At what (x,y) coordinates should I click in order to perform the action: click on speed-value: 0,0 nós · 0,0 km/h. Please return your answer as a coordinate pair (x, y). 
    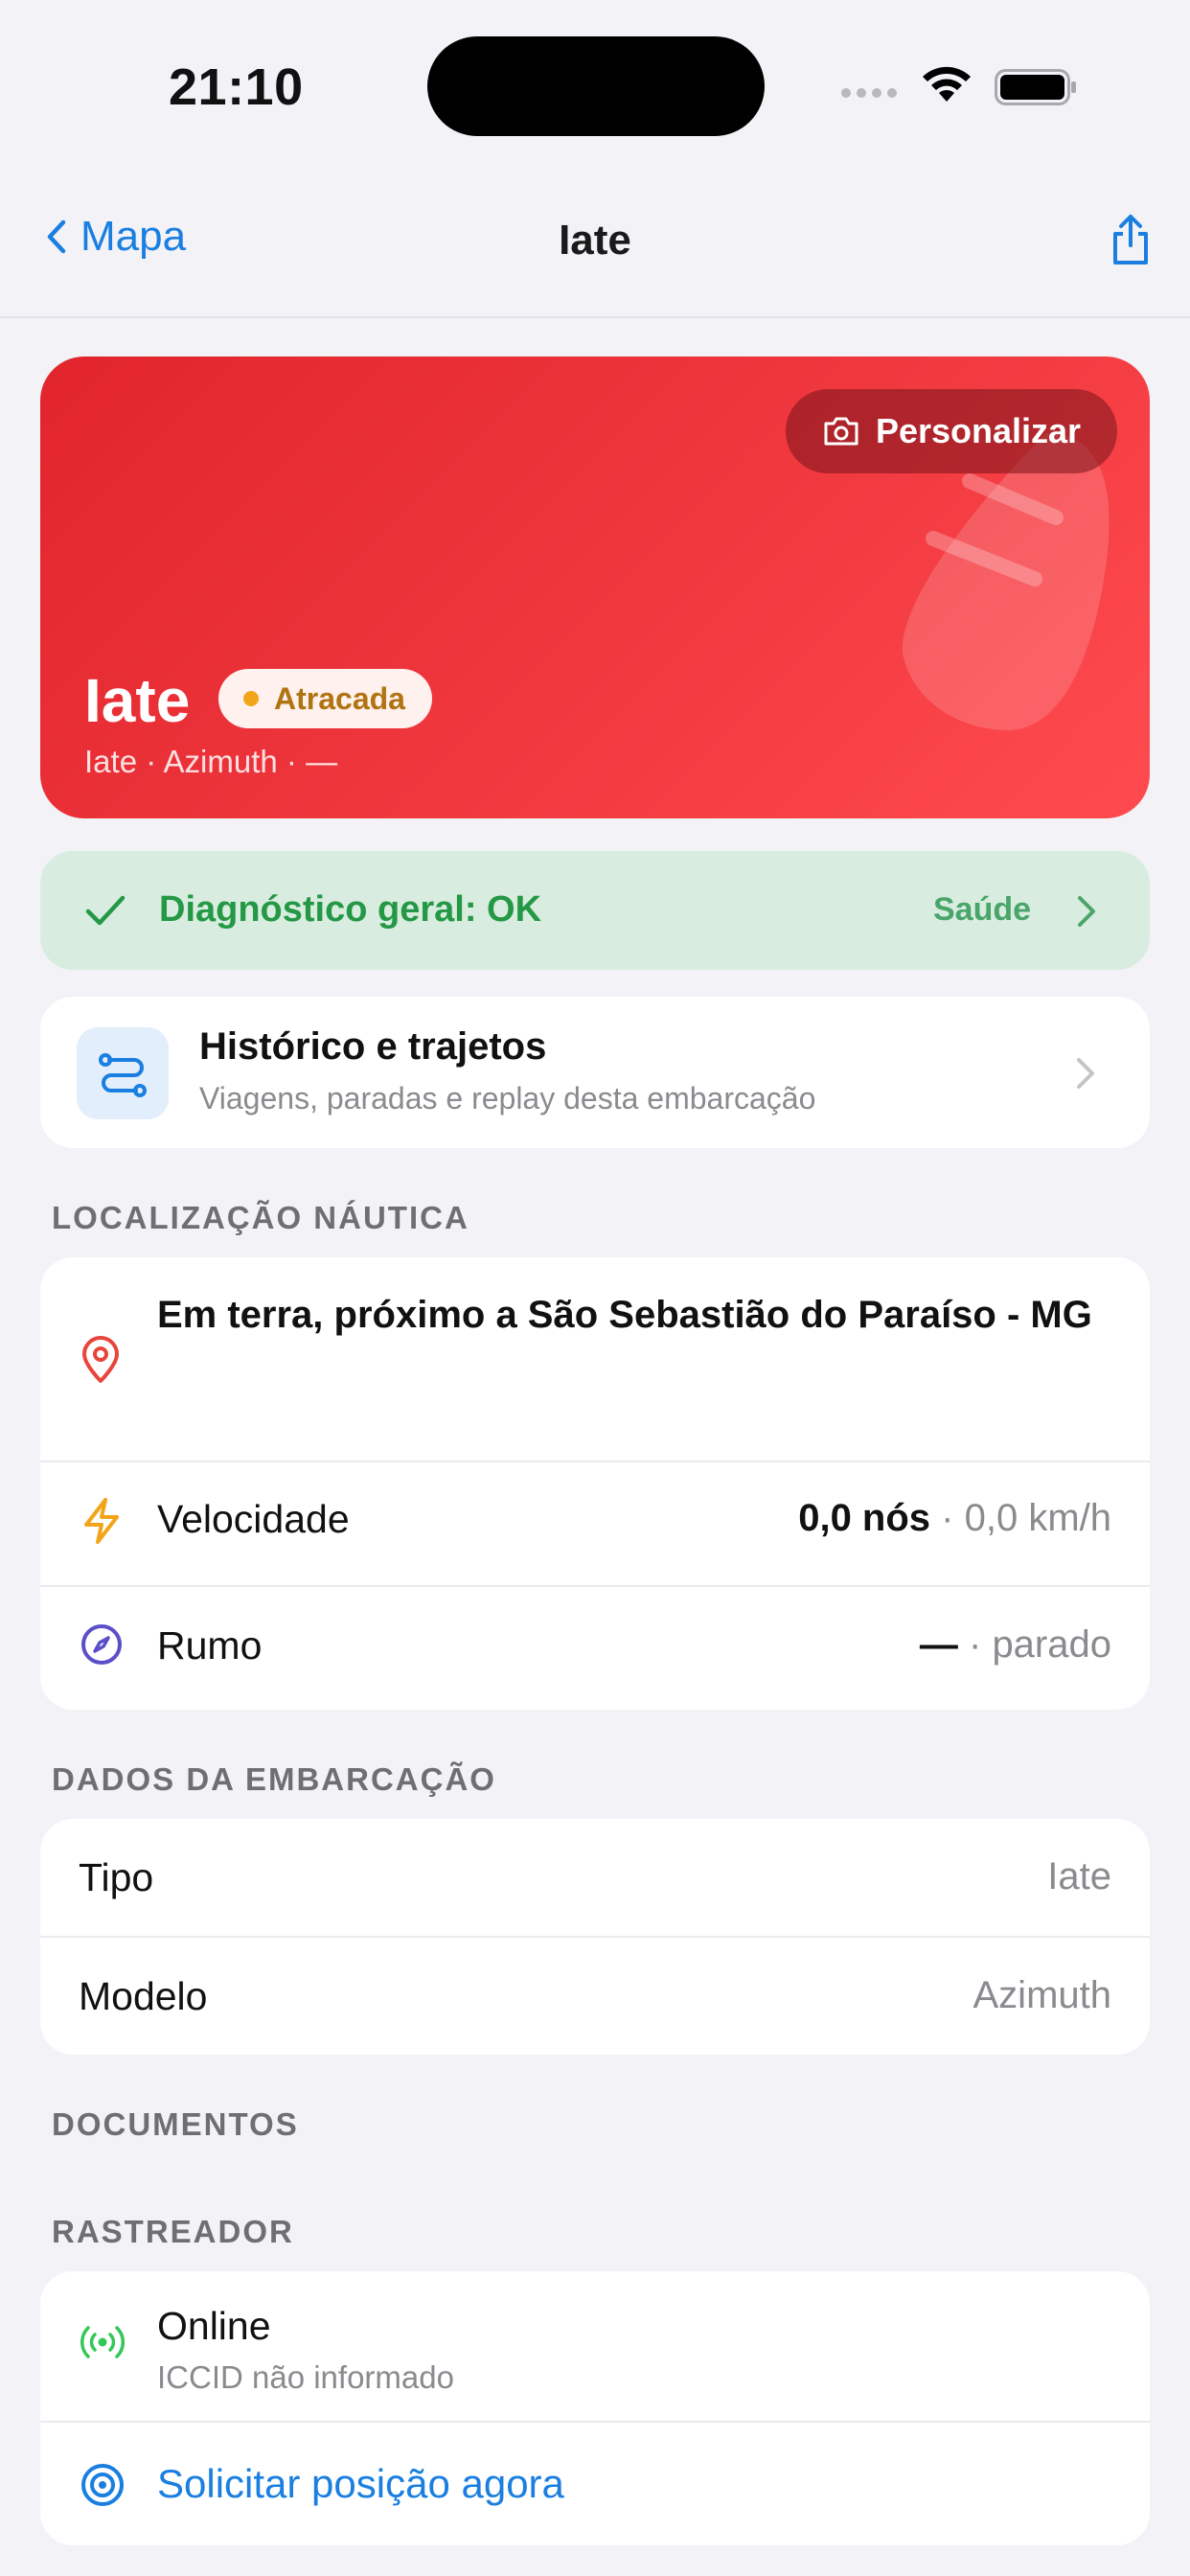
    Looking at the image, I should click on (955, 1518).